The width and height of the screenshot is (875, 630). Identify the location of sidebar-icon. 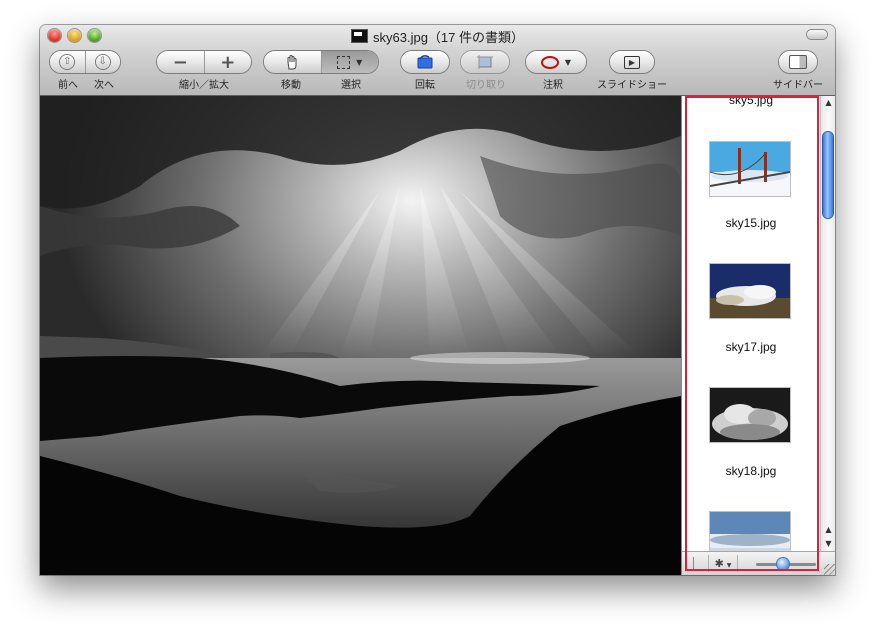
(798, 62).